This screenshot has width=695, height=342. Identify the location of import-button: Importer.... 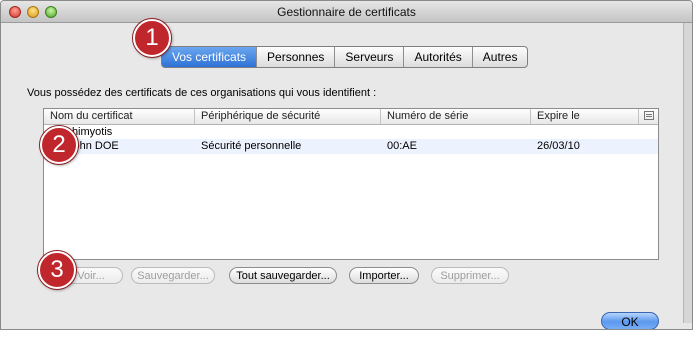
(384, 275).